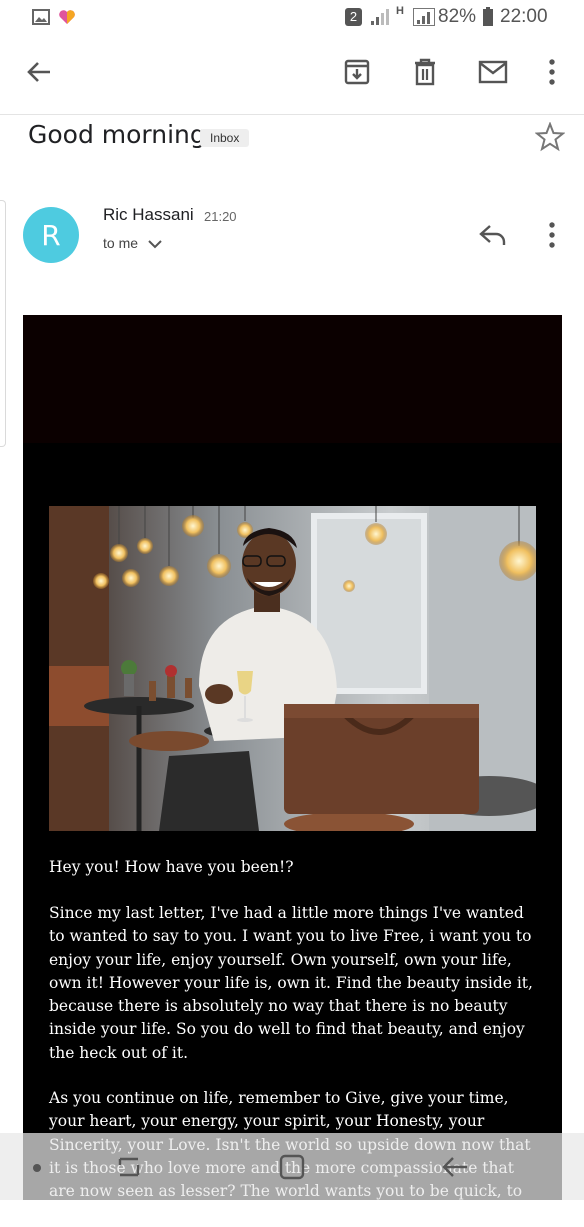 The height and width of the screenshot is (1227, 584). I want to click on navigation-bar, so click(292, 1166).